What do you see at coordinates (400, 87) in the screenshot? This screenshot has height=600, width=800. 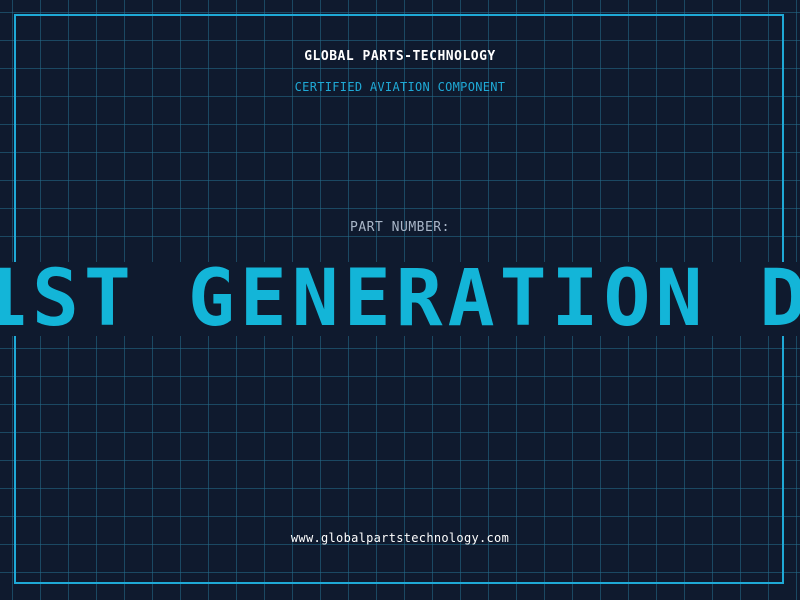 I see `tagline: CERTIFIED AVIATION COMPONENT` at bounding box center [400, 87].